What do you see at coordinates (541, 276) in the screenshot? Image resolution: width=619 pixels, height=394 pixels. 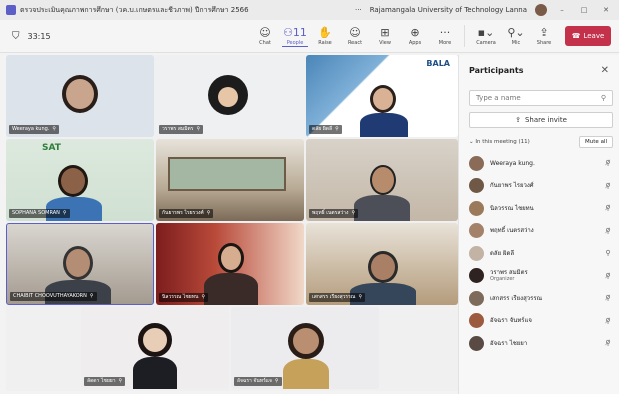 I see `participant-item: วราพร สมมิตร Organizer ⚲̸` at bounding box center [541, 276].